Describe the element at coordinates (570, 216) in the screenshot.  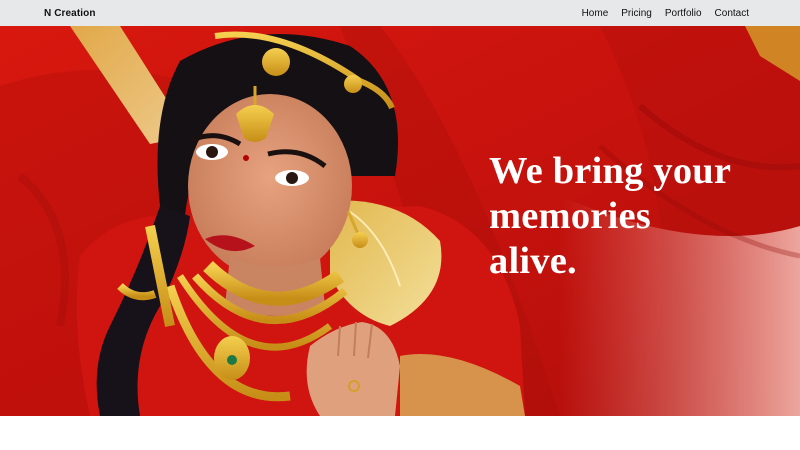
I see `hero-headline-line-2: memories` at that location.